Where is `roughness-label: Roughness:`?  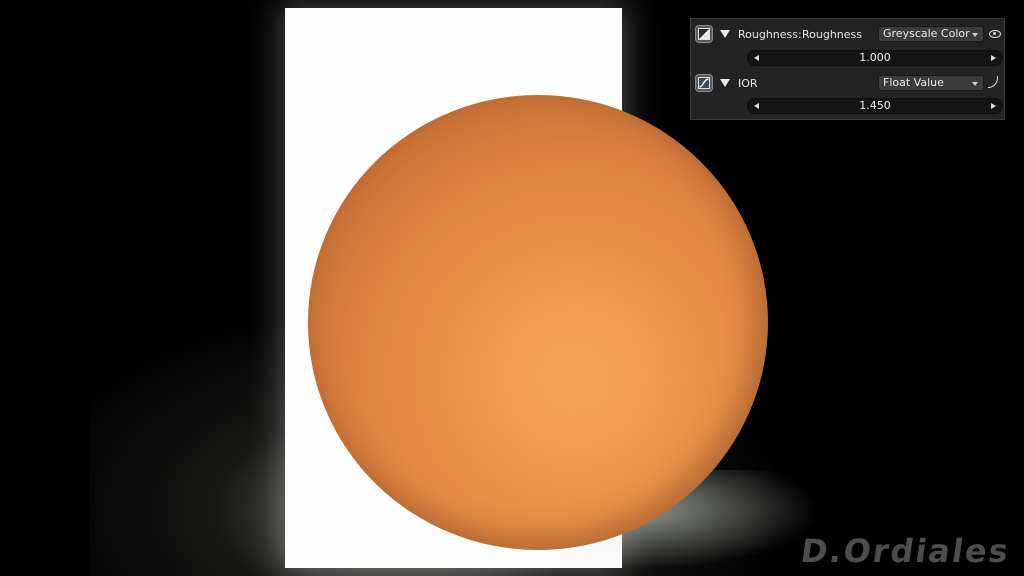 roughness-label: Roughness: is located at coordinates (770, 34).